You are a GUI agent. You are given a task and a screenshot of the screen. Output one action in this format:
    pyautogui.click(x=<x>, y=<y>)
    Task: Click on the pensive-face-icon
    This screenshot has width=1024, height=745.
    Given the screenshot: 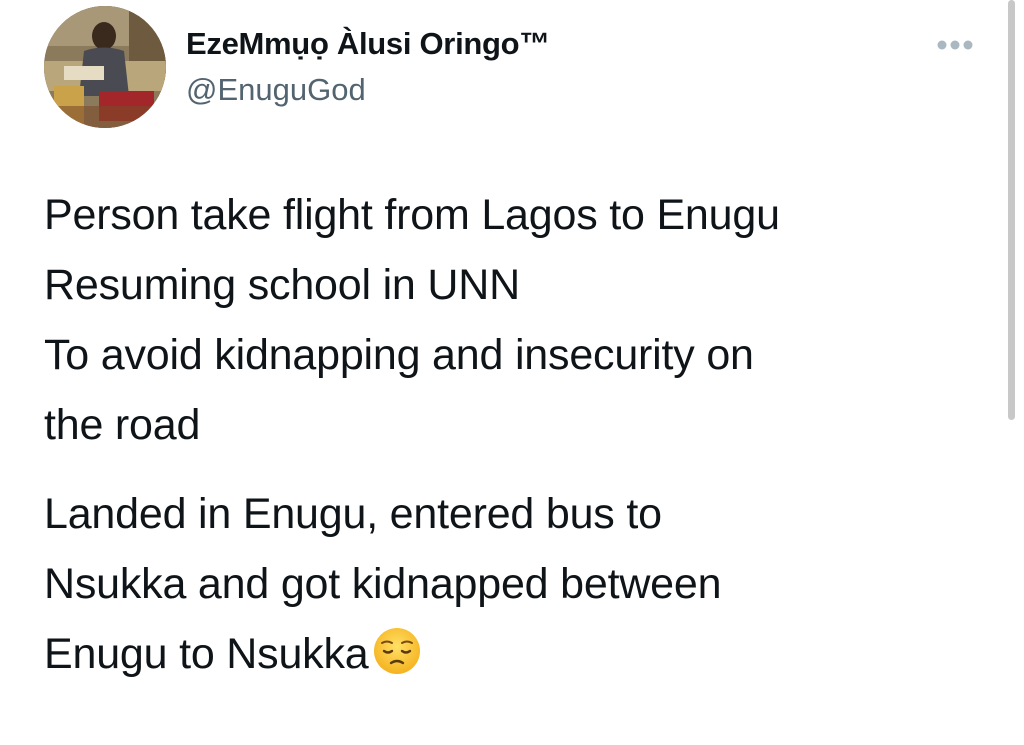 What is the action you would take?
    pyautogui.click(x=397, y=661)
    